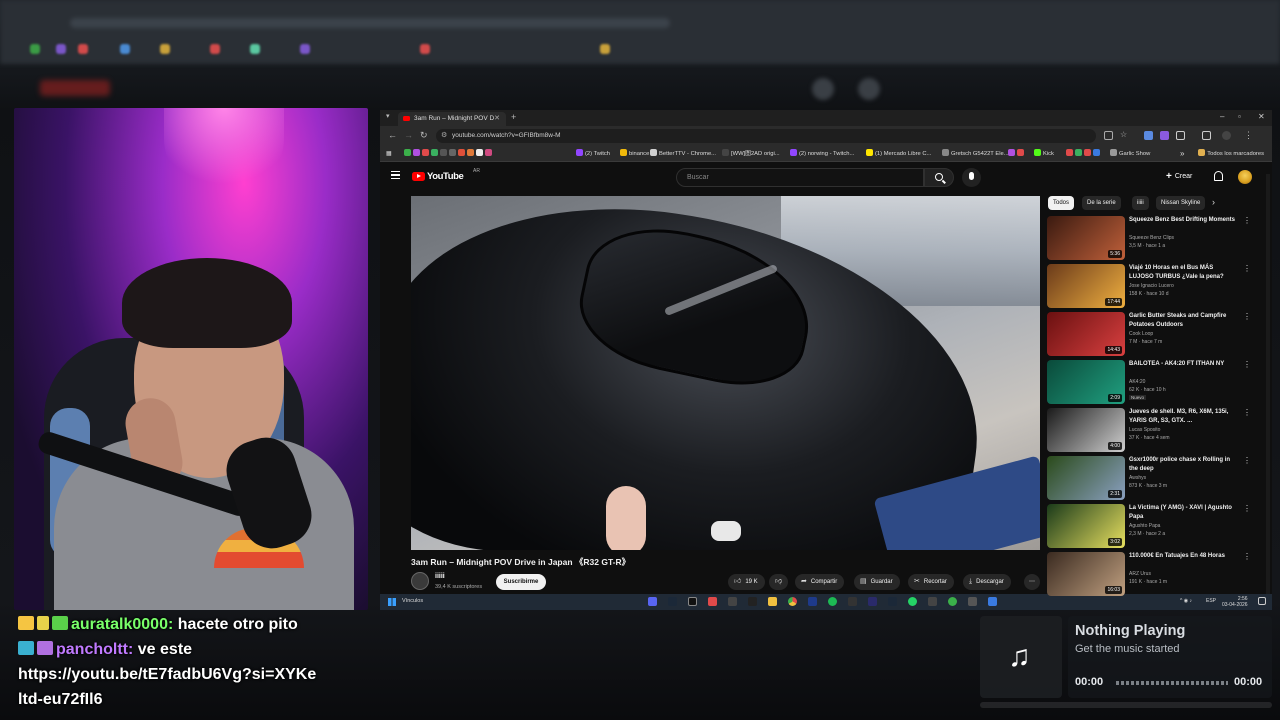 The width and height of the screenshot is (1280, 720). What do you see at coordinates (931, 582) in the screenshot?
I see `clip-button: ✂ Recortar` at bounding box center [931, 582].